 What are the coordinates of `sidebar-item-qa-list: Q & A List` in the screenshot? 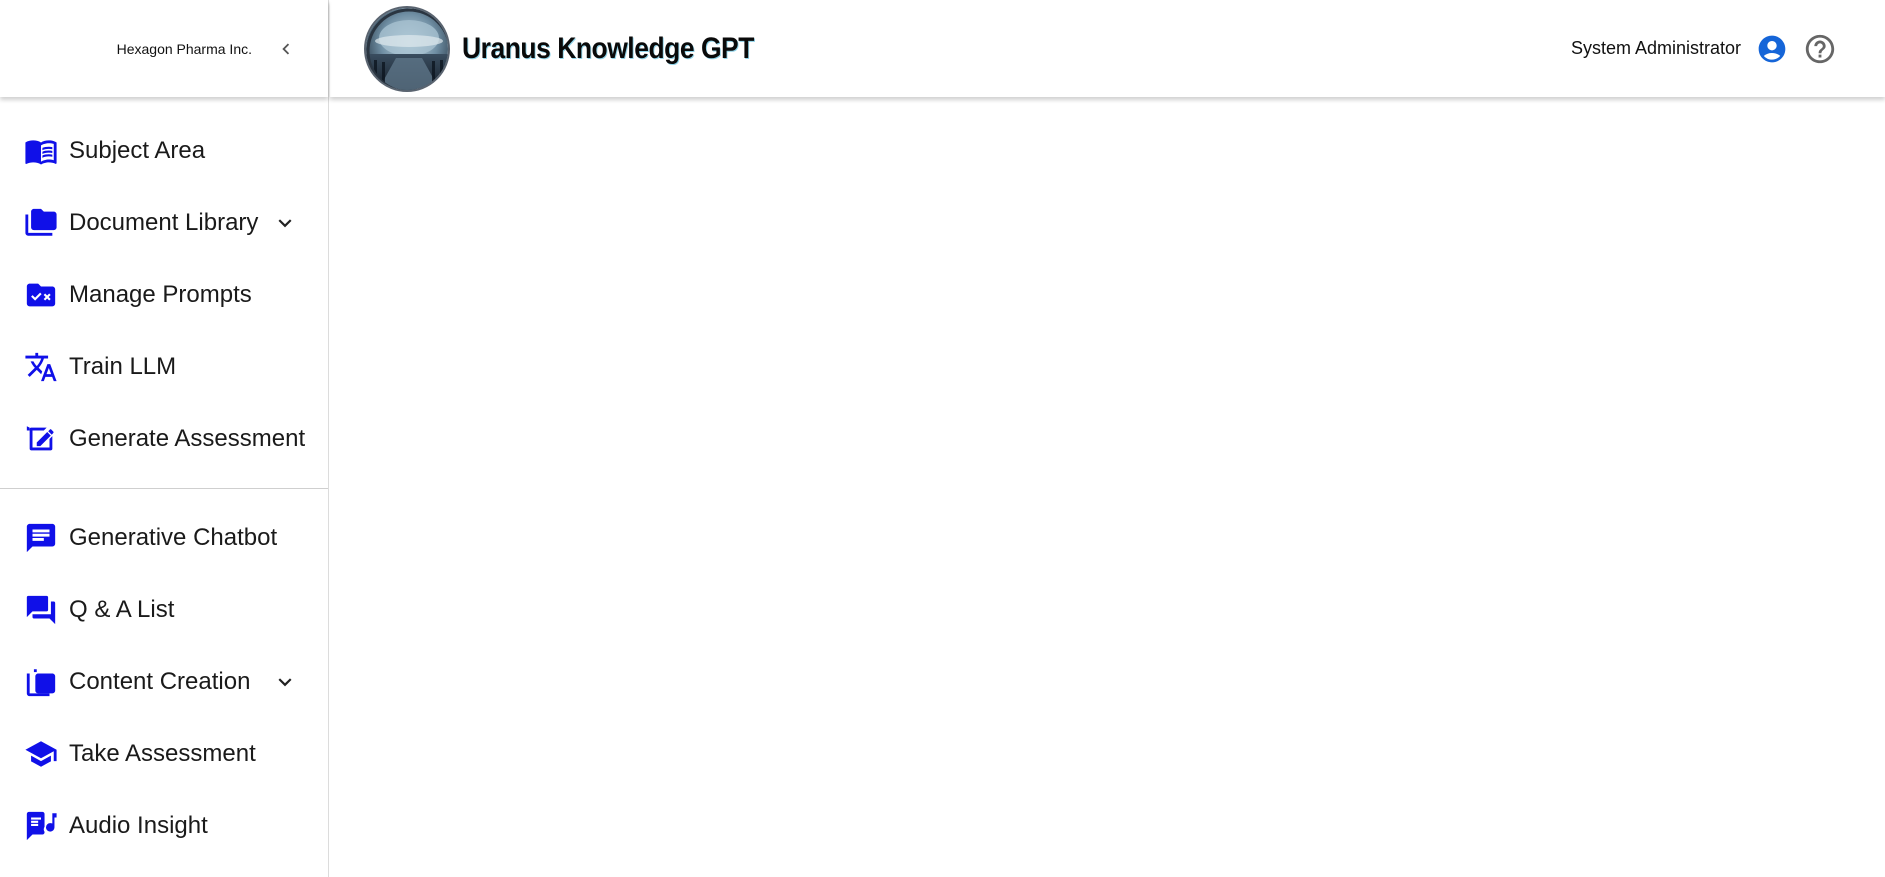 It's located at (164, 610).